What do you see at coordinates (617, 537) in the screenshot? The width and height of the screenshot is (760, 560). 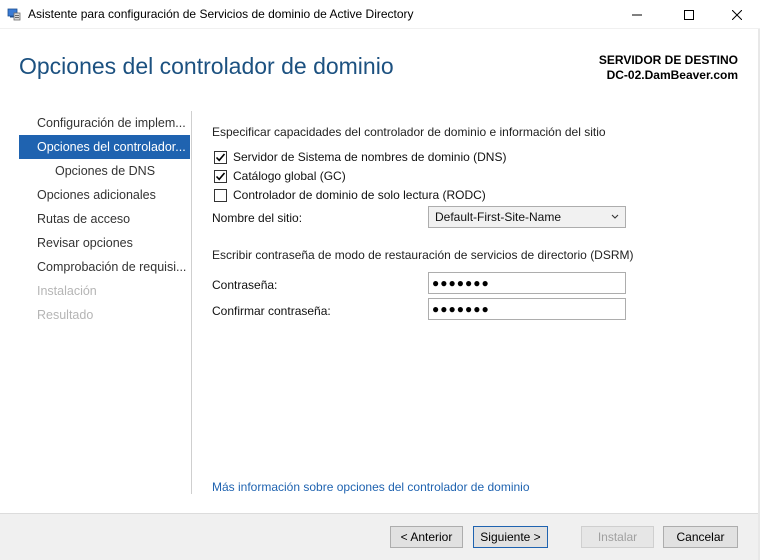 I see `install-button: Instalar` at bounding box center [617, 537].